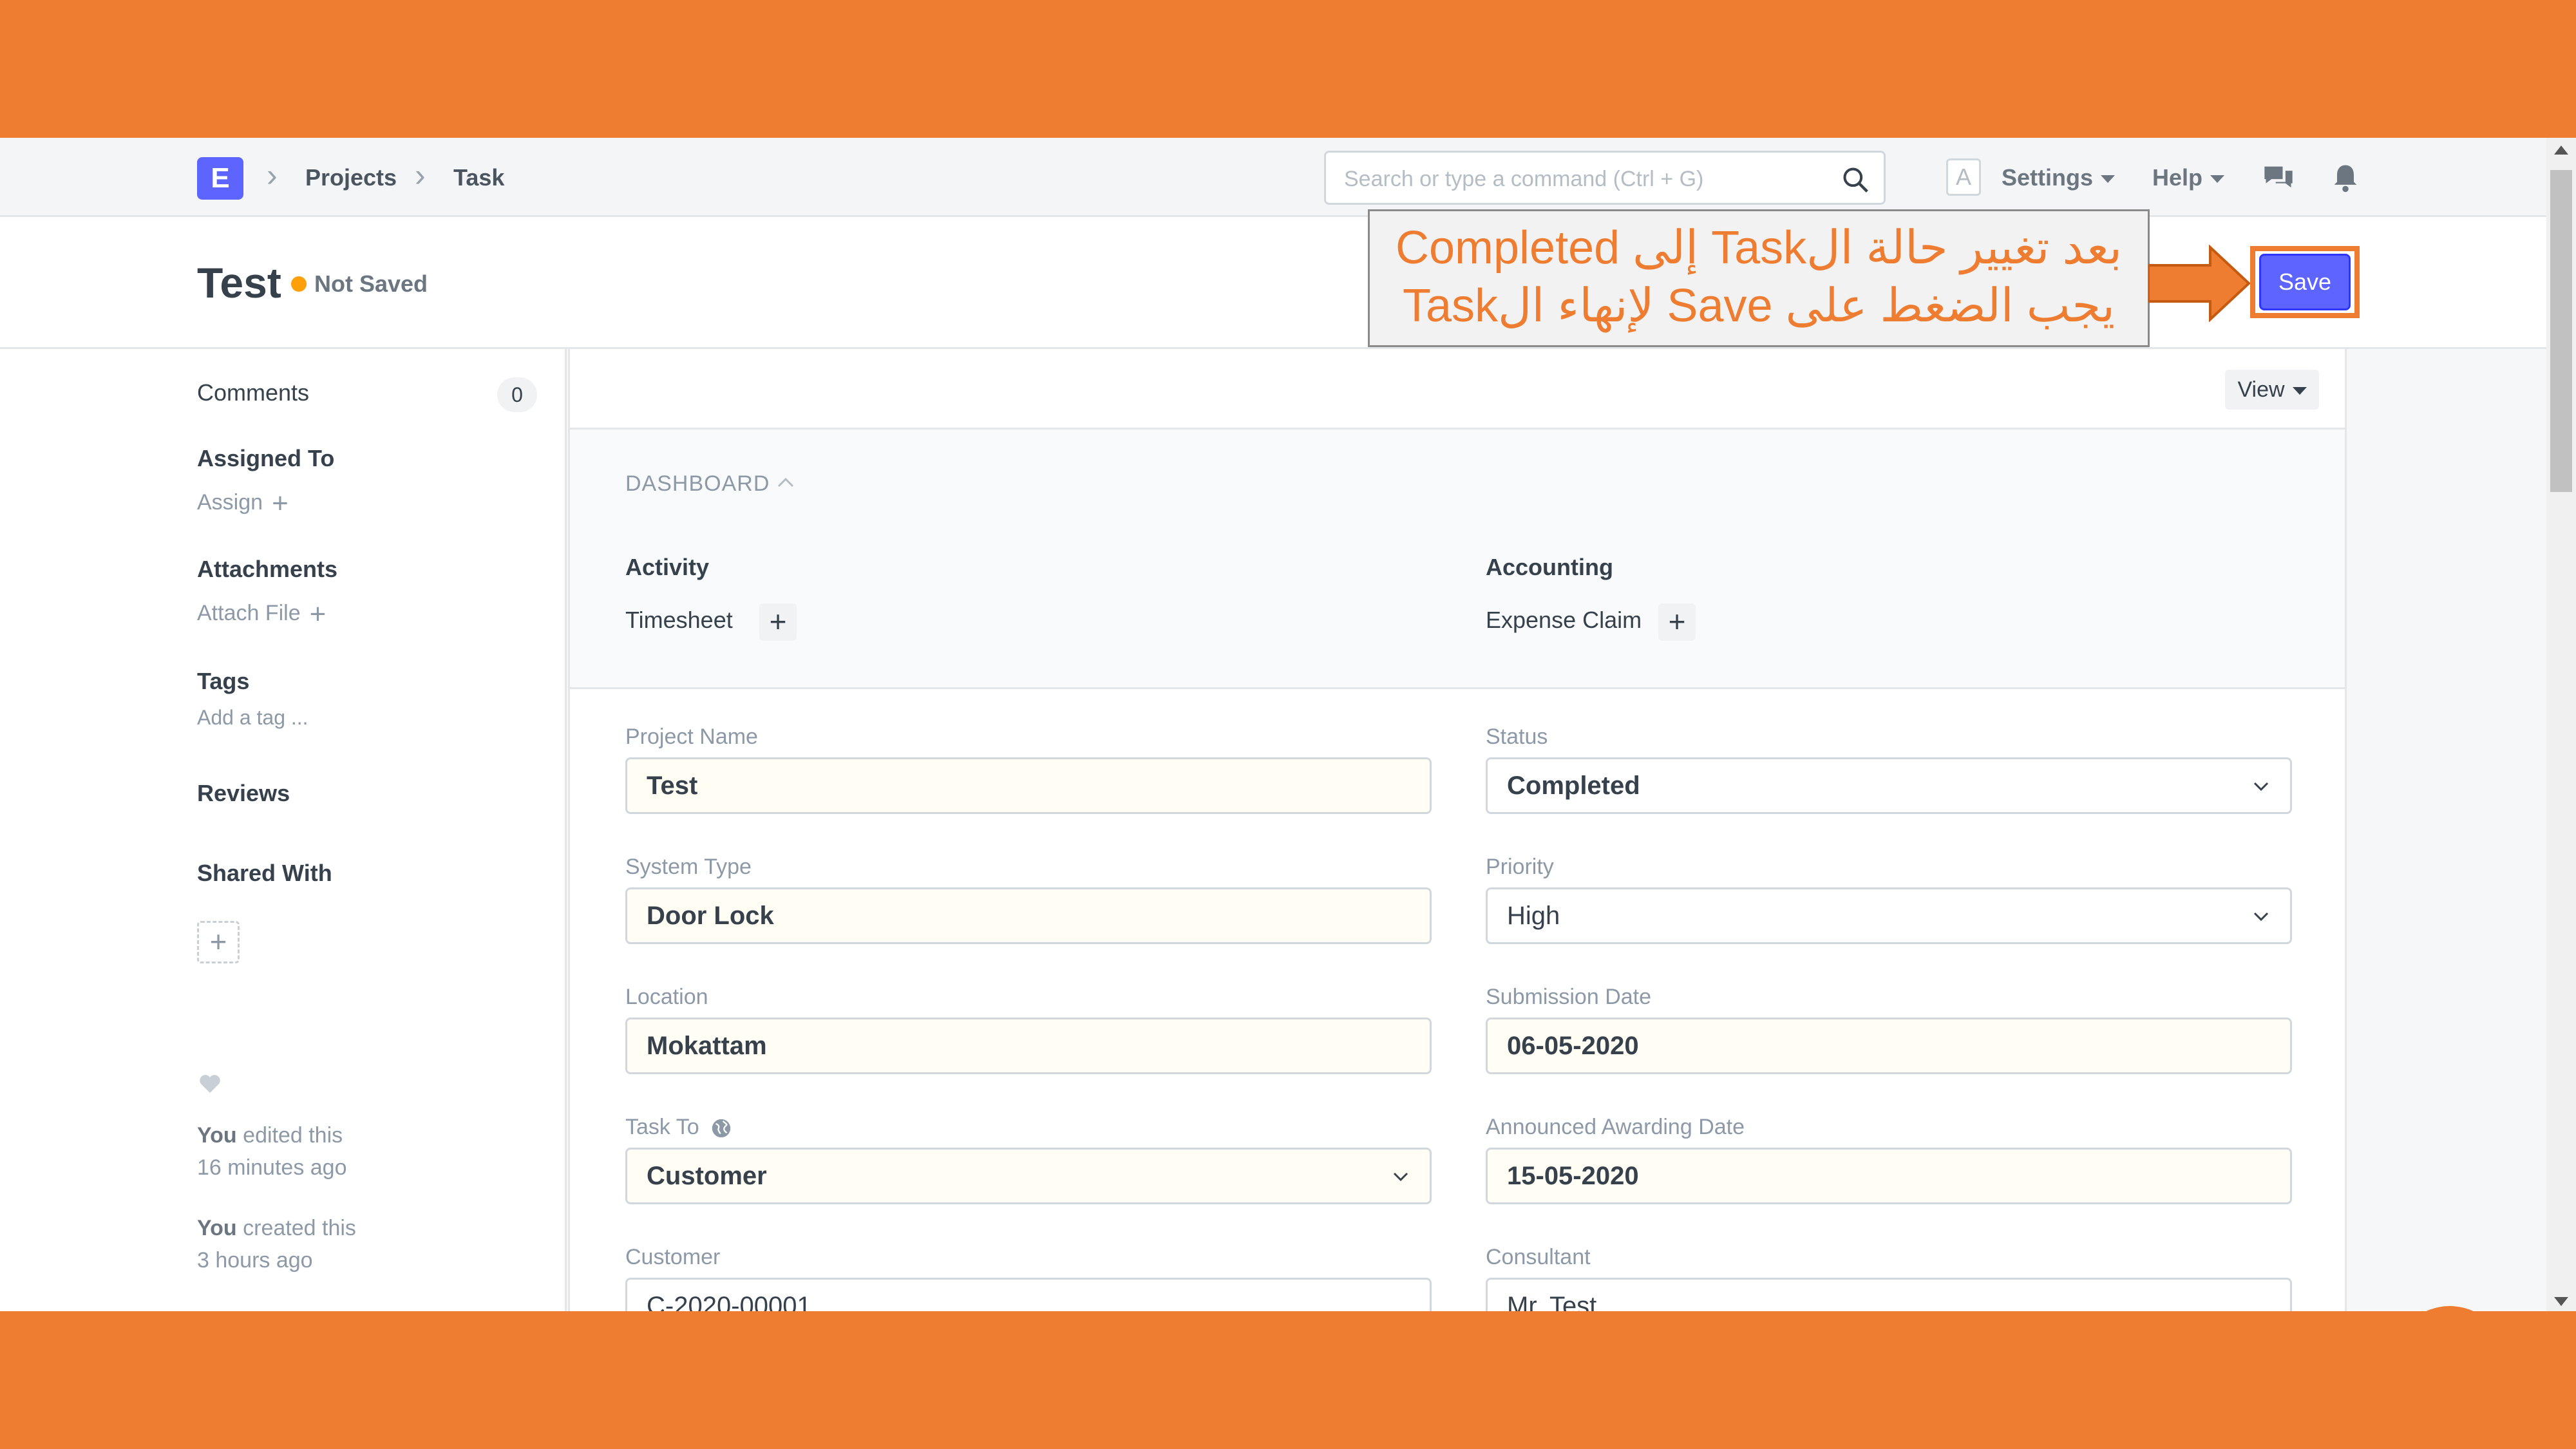 This screenshot has height=1449, width=2576. What do you see at coordinates (666, 997) in the screenshot?
I see `location-label: Location` at bounding box center [666, 997].